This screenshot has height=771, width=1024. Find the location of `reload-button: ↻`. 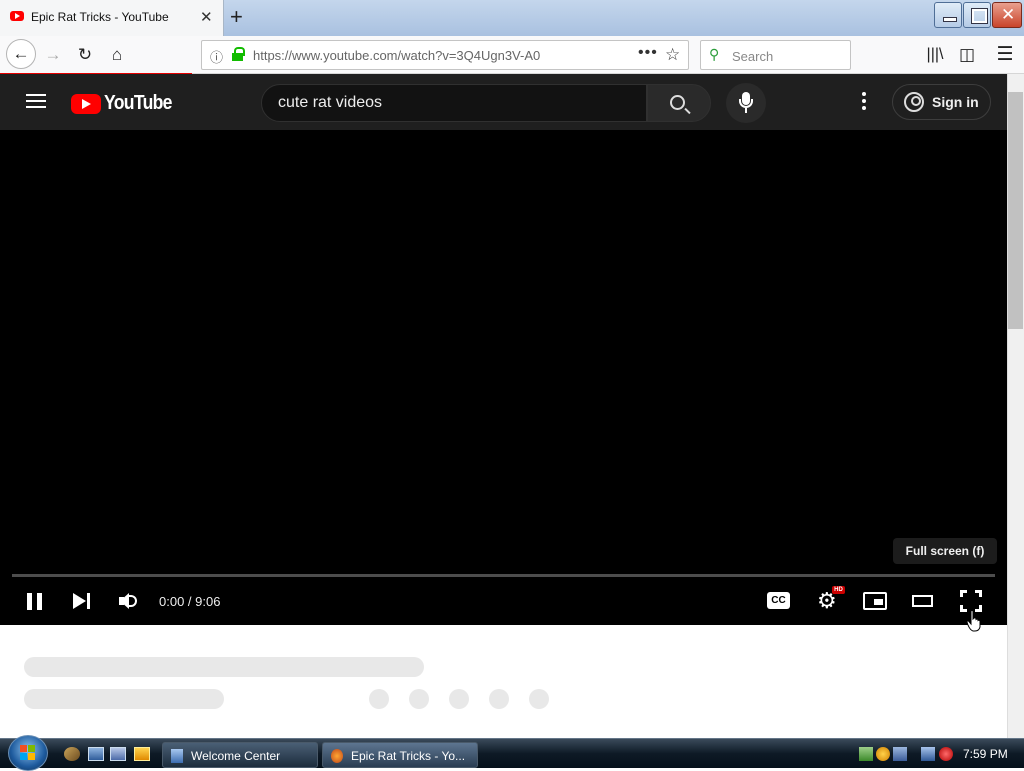

reload-button: ↻ is located at coordinates (85, 55).